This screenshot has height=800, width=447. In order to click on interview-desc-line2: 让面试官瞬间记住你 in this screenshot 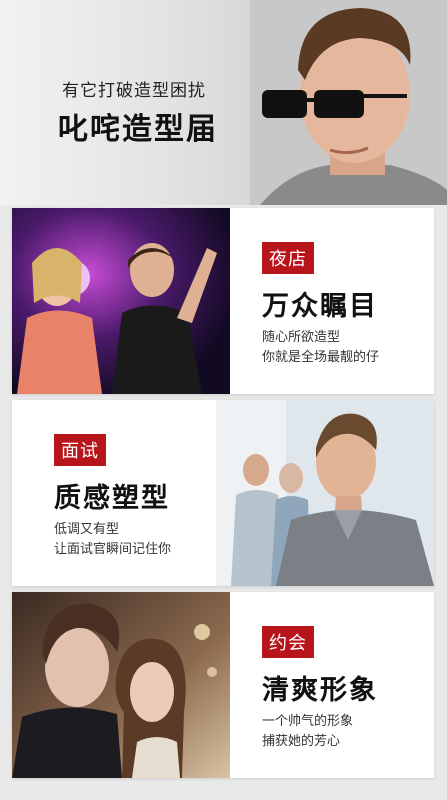, I will do `click(113, 549)`.